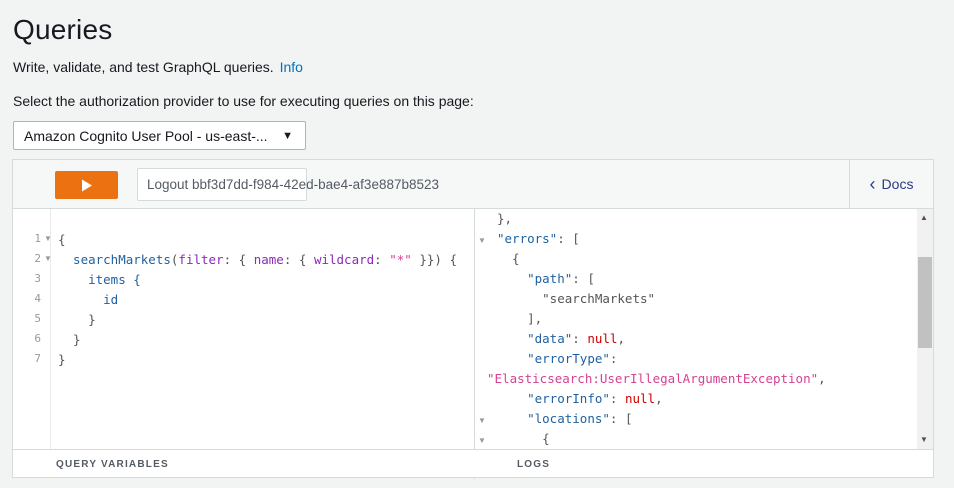  What do you see at coordinates (572, 358) in the screenshot?
I see `result-line: "errorType":` at bounding box center [572, 358].